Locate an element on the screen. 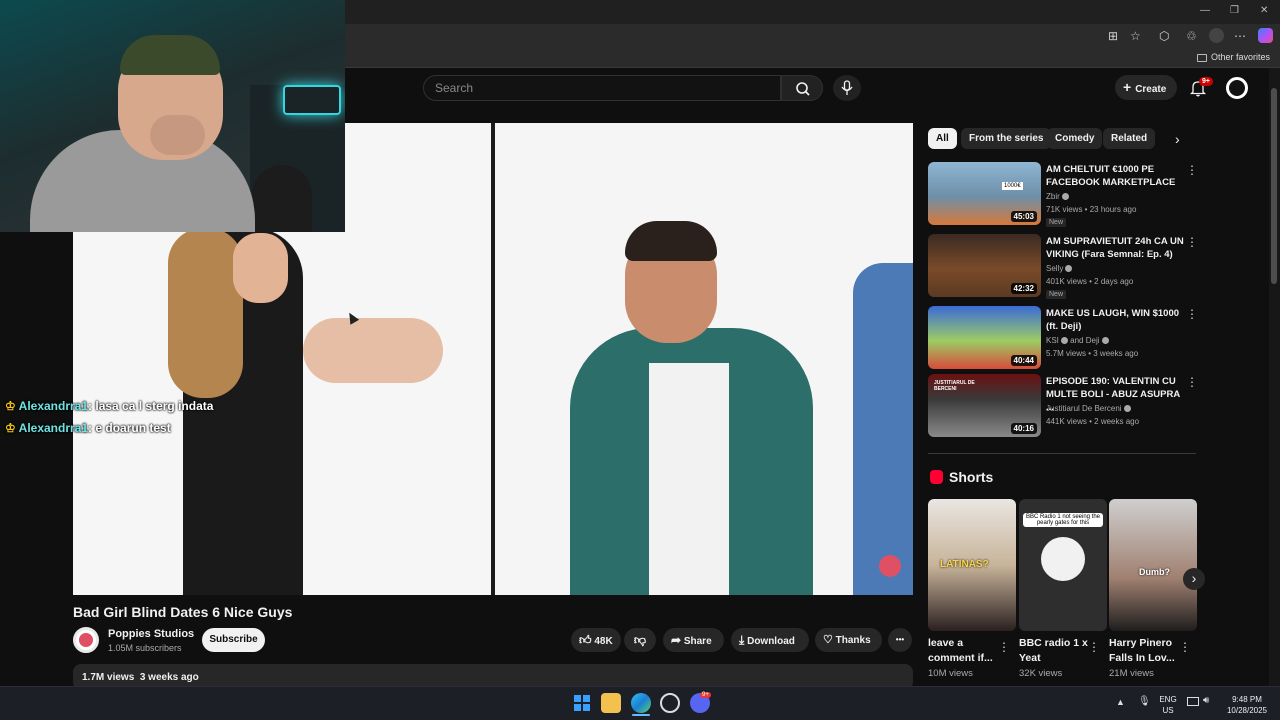  recommendation-meta: 441K views • 2 weeks ago is located at coordinates (1093, 421).